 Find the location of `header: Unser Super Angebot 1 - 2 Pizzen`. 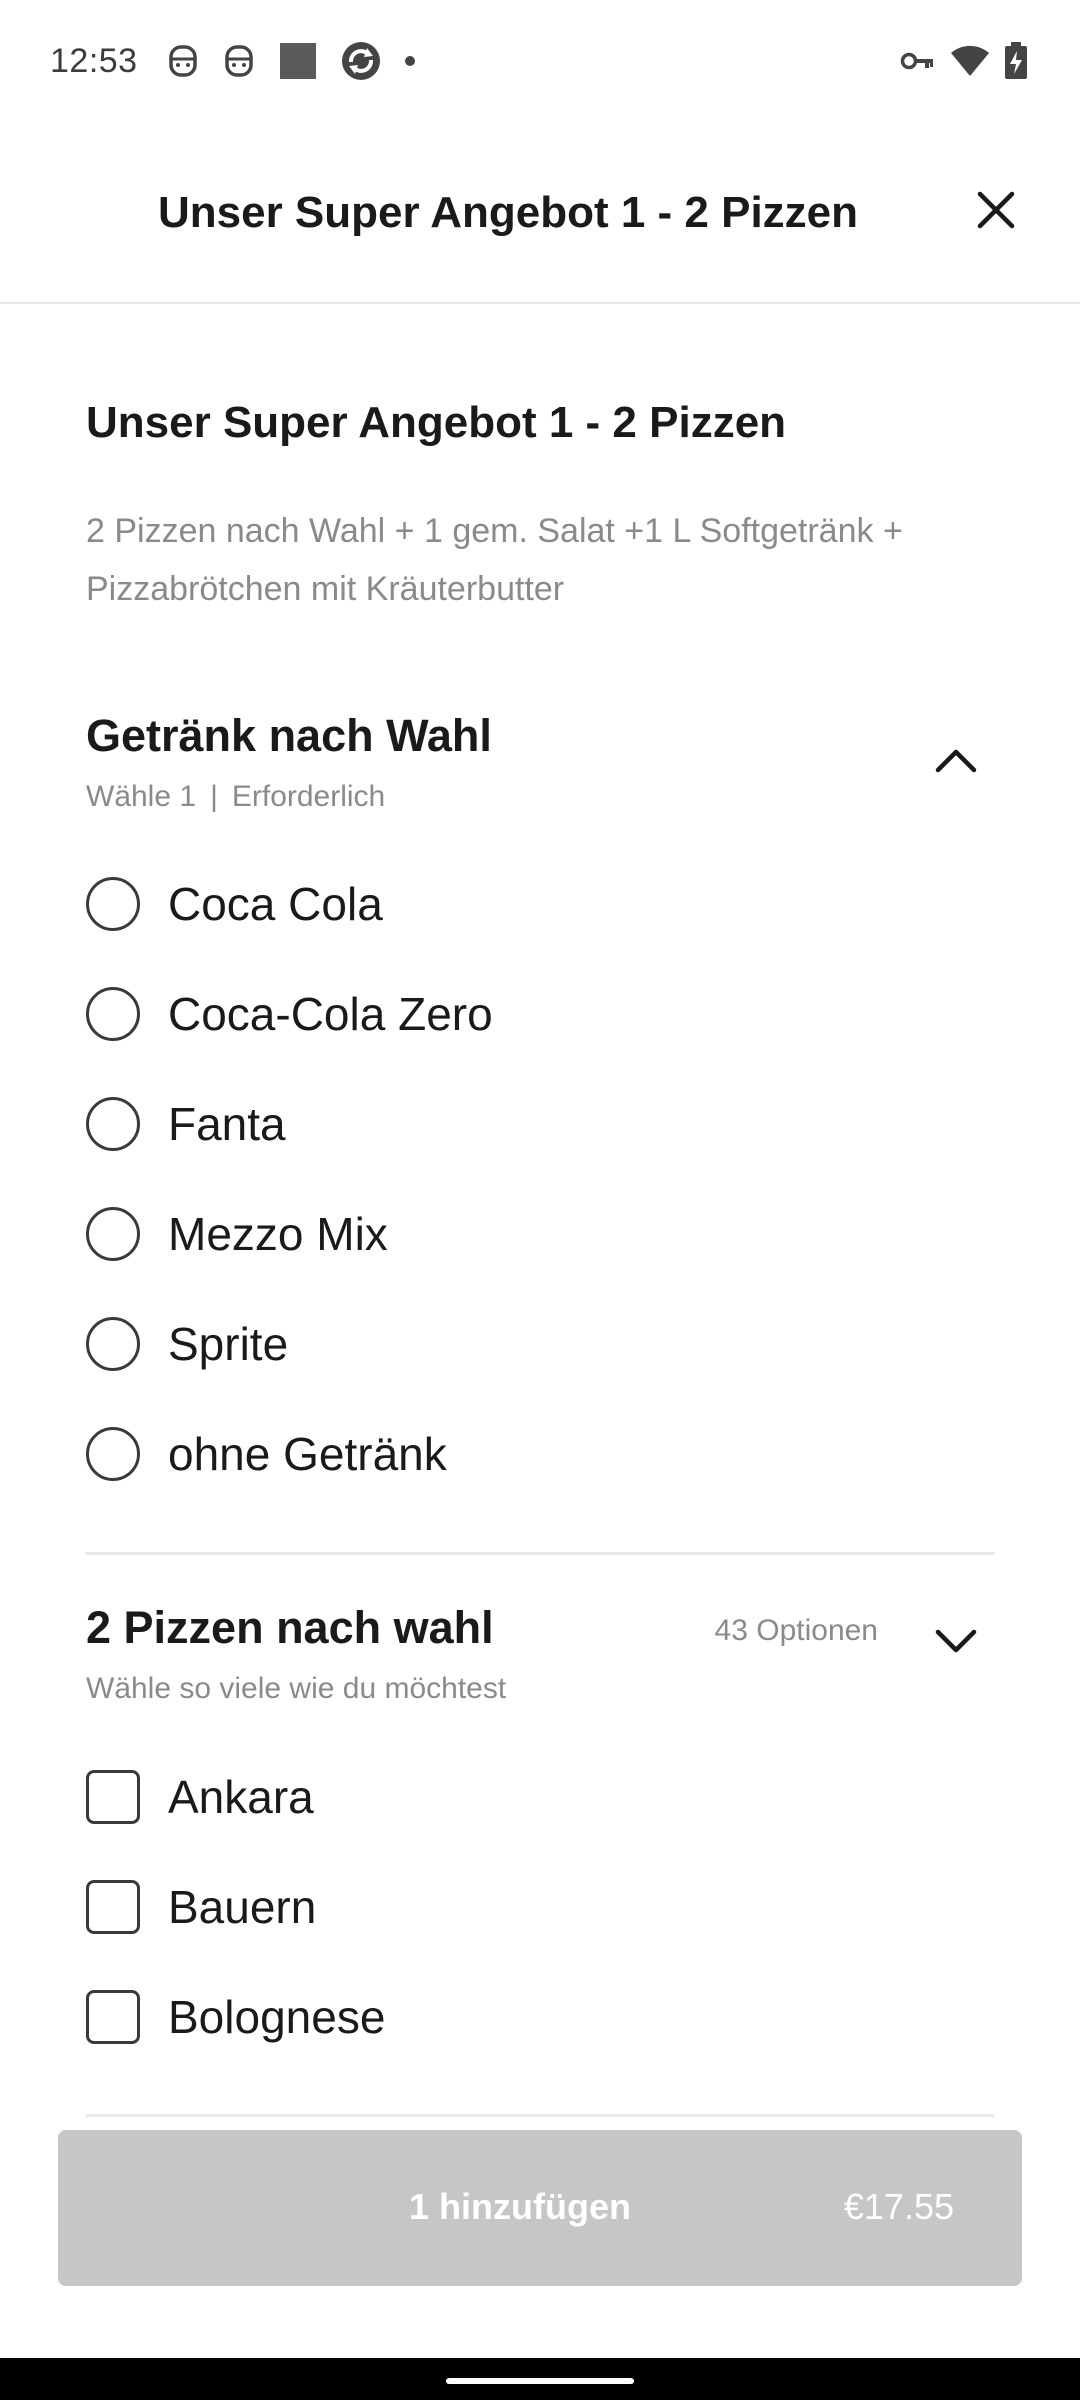

header: Unser Super Angebot 1 - 2 Pizzen is located at coordinates (540, 214).